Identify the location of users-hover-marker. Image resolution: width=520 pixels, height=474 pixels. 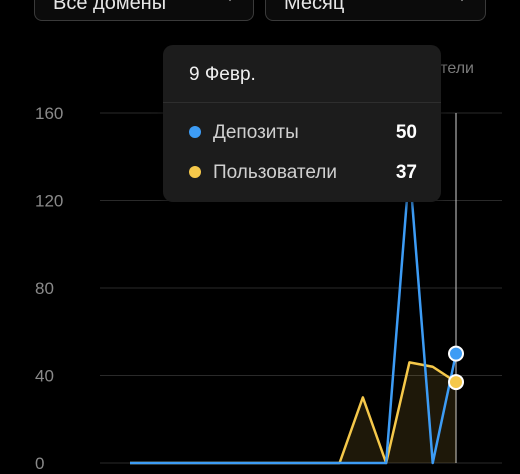
(456, 382).